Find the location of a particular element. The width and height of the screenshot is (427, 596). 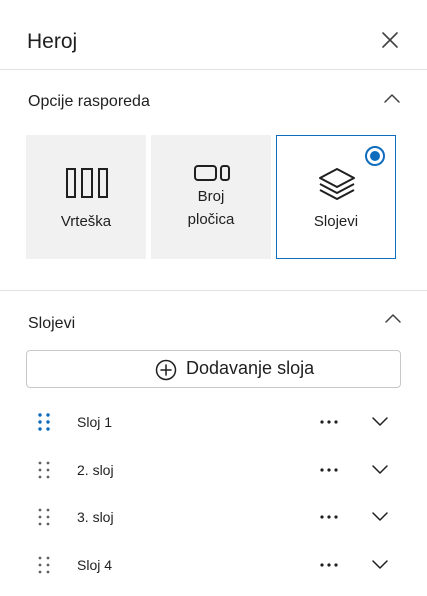

layer-row: 2. sloj is located at coordinates (213, 474).